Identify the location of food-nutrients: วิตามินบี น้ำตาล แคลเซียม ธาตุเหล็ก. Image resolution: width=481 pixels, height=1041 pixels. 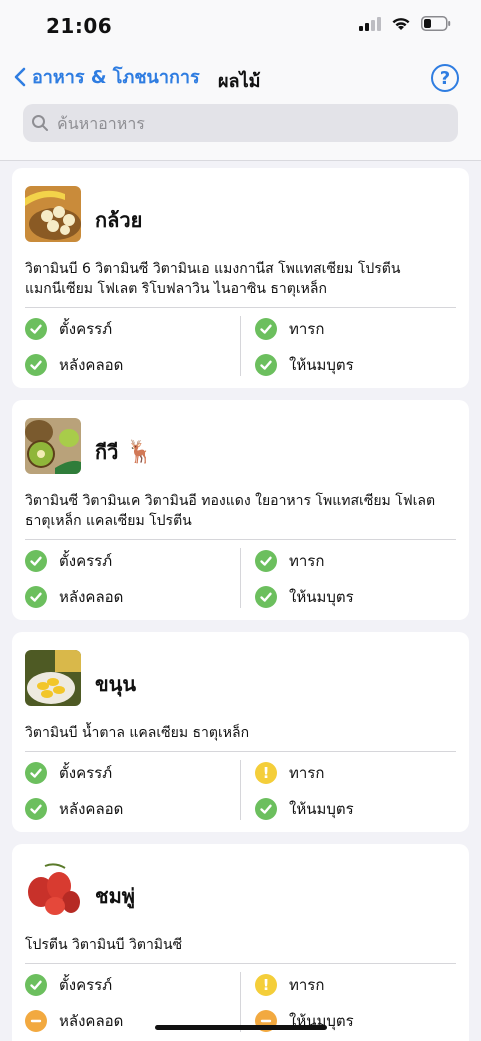
(137, 733).